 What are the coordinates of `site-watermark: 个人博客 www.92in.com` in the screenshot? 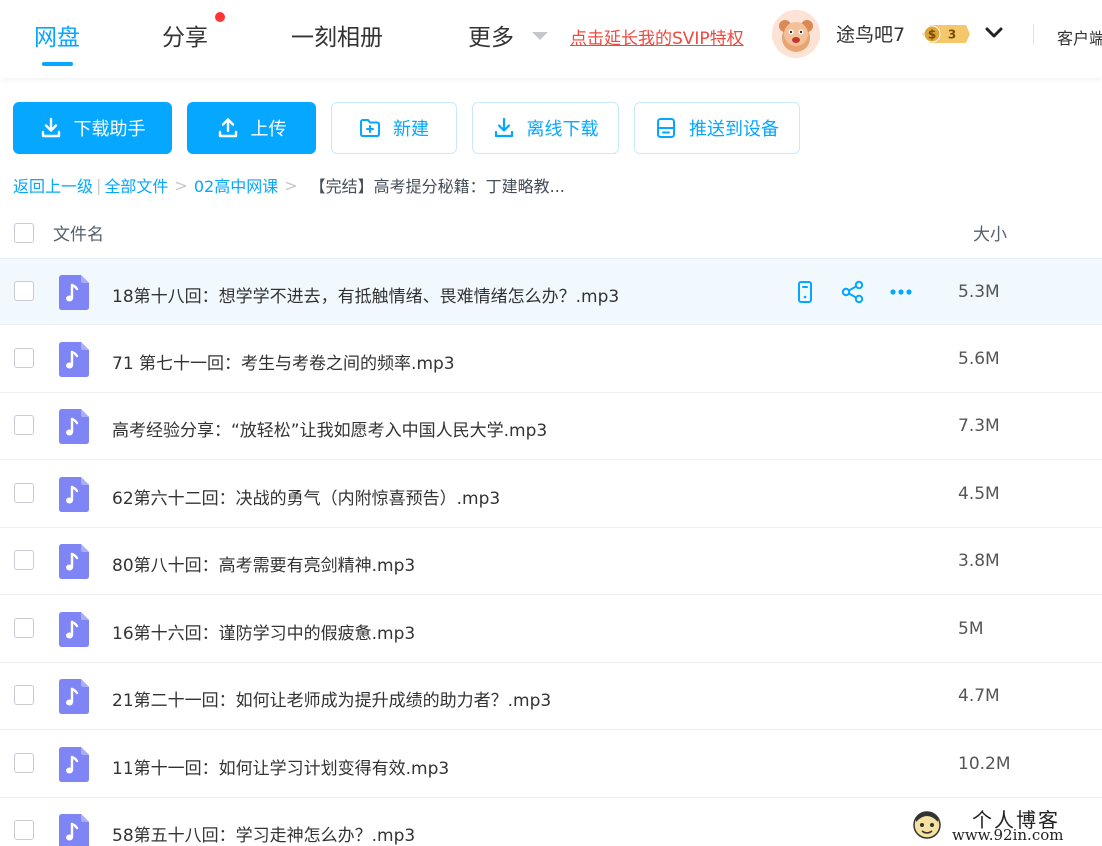 It's located at (1005, 824).